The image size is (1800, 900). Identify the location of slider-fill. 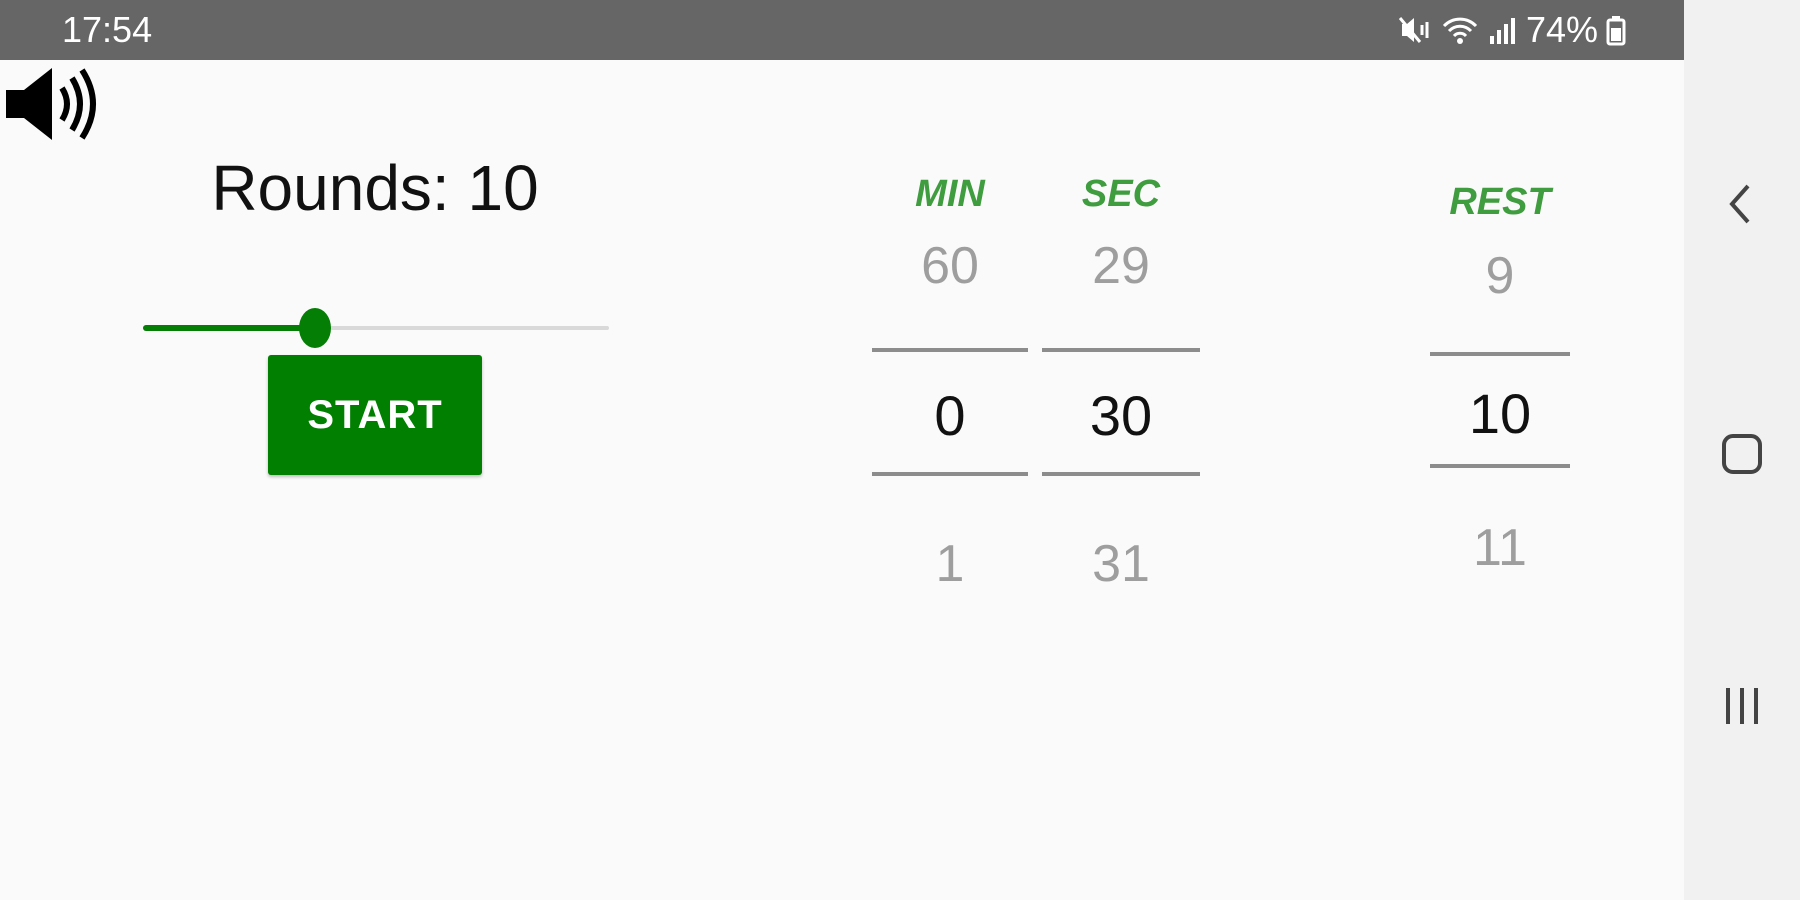
(229, 328).